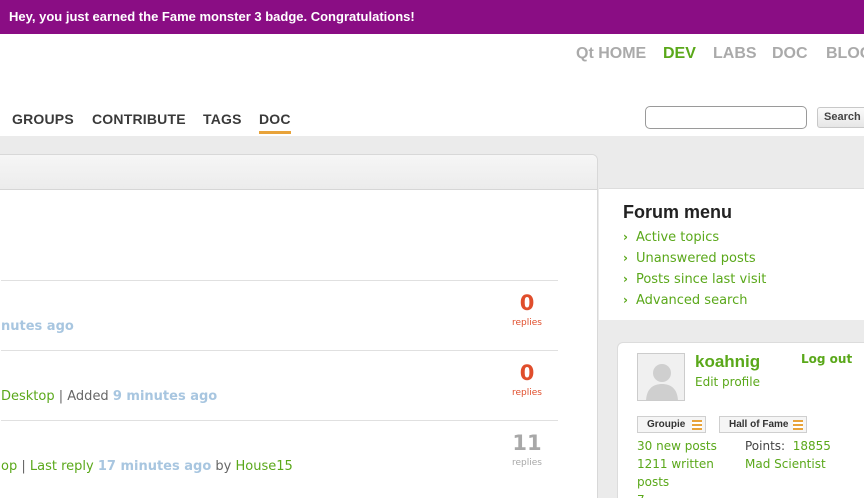 This screenshot has height=498, width=864. I want to click on topic-meta-text: | Added, so click(83, 396).